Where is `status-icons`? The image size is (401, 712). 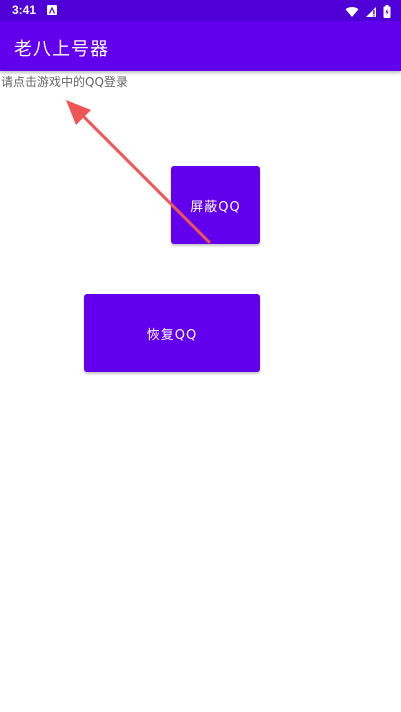
status-icons is located at coordinates (368, 12).